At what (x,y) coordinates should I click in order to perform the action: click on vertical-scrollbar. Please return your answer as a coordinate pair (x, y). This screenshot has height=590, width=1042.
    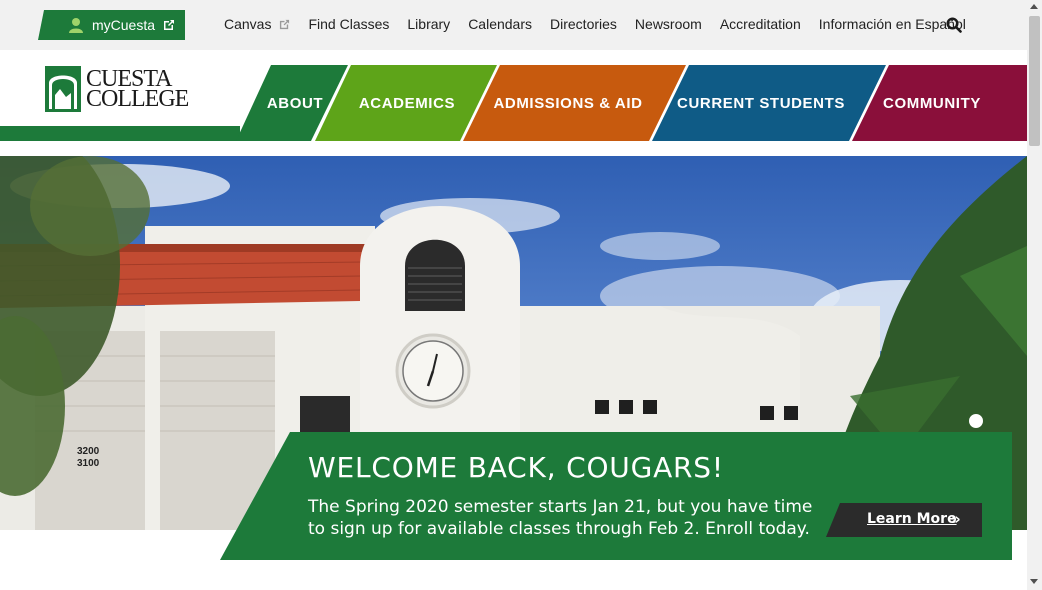
    Looking at the image, I should click on (1034, 295).